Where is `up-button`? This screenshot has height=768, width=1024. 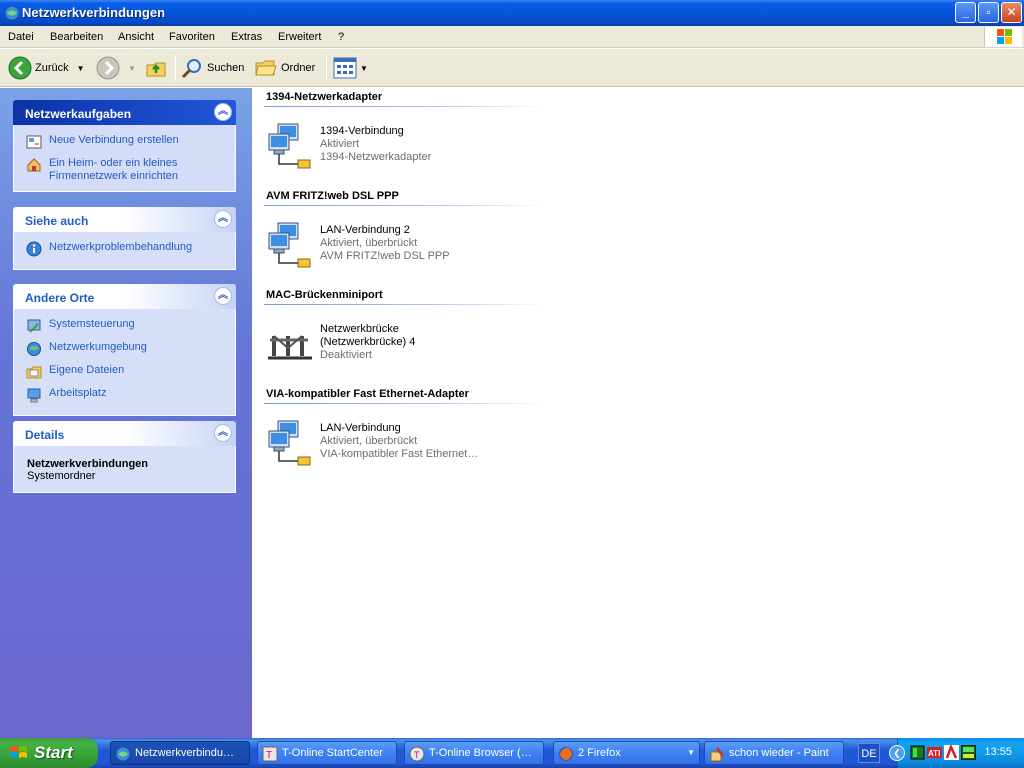
up-button is located at coordinates (156, 68).